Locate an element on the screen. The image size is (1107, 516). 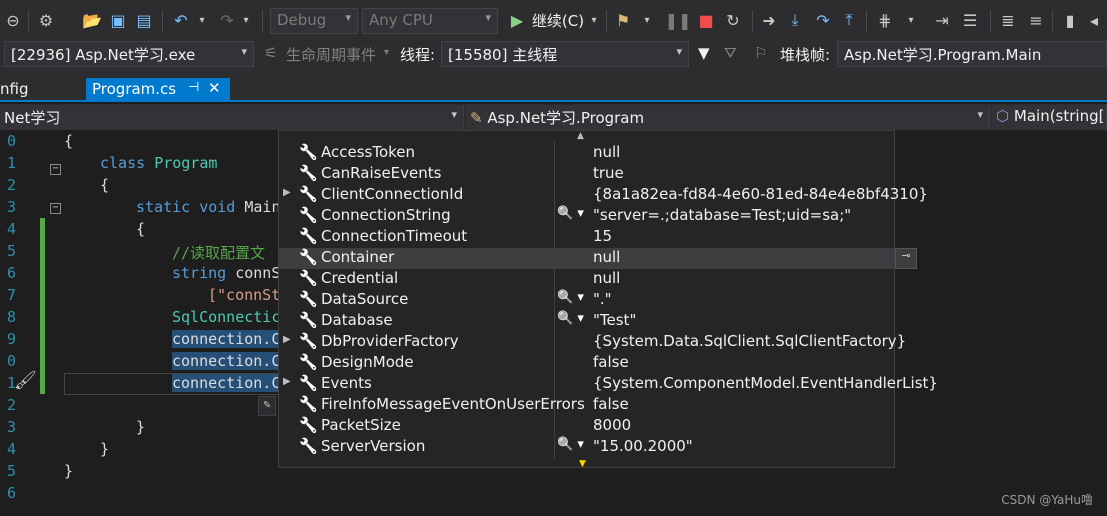
thread-select: [15580] 主线程 ▾ is located at coordinates (565, 54).